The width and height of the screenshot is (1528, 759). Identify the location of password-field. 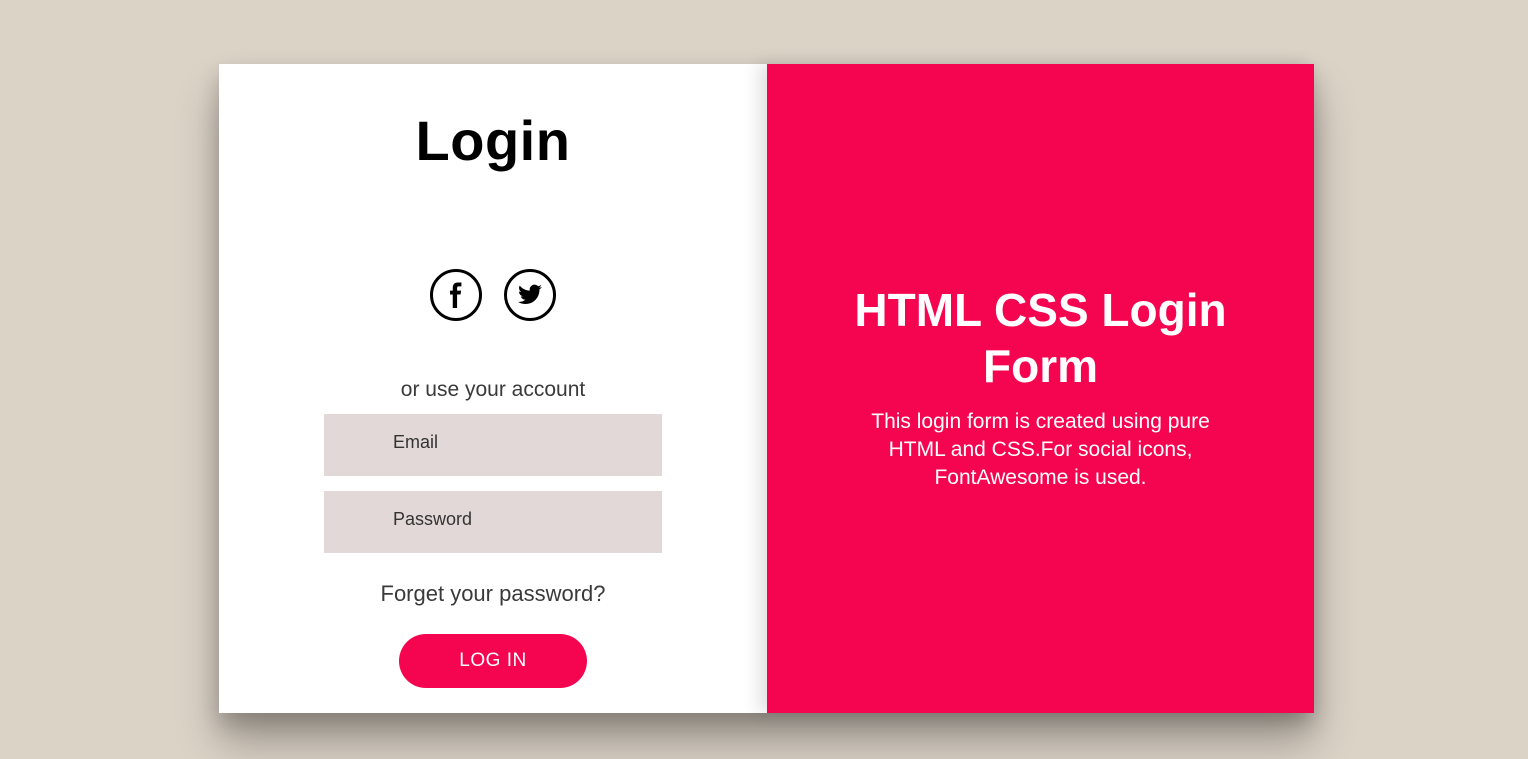
(493, 522).